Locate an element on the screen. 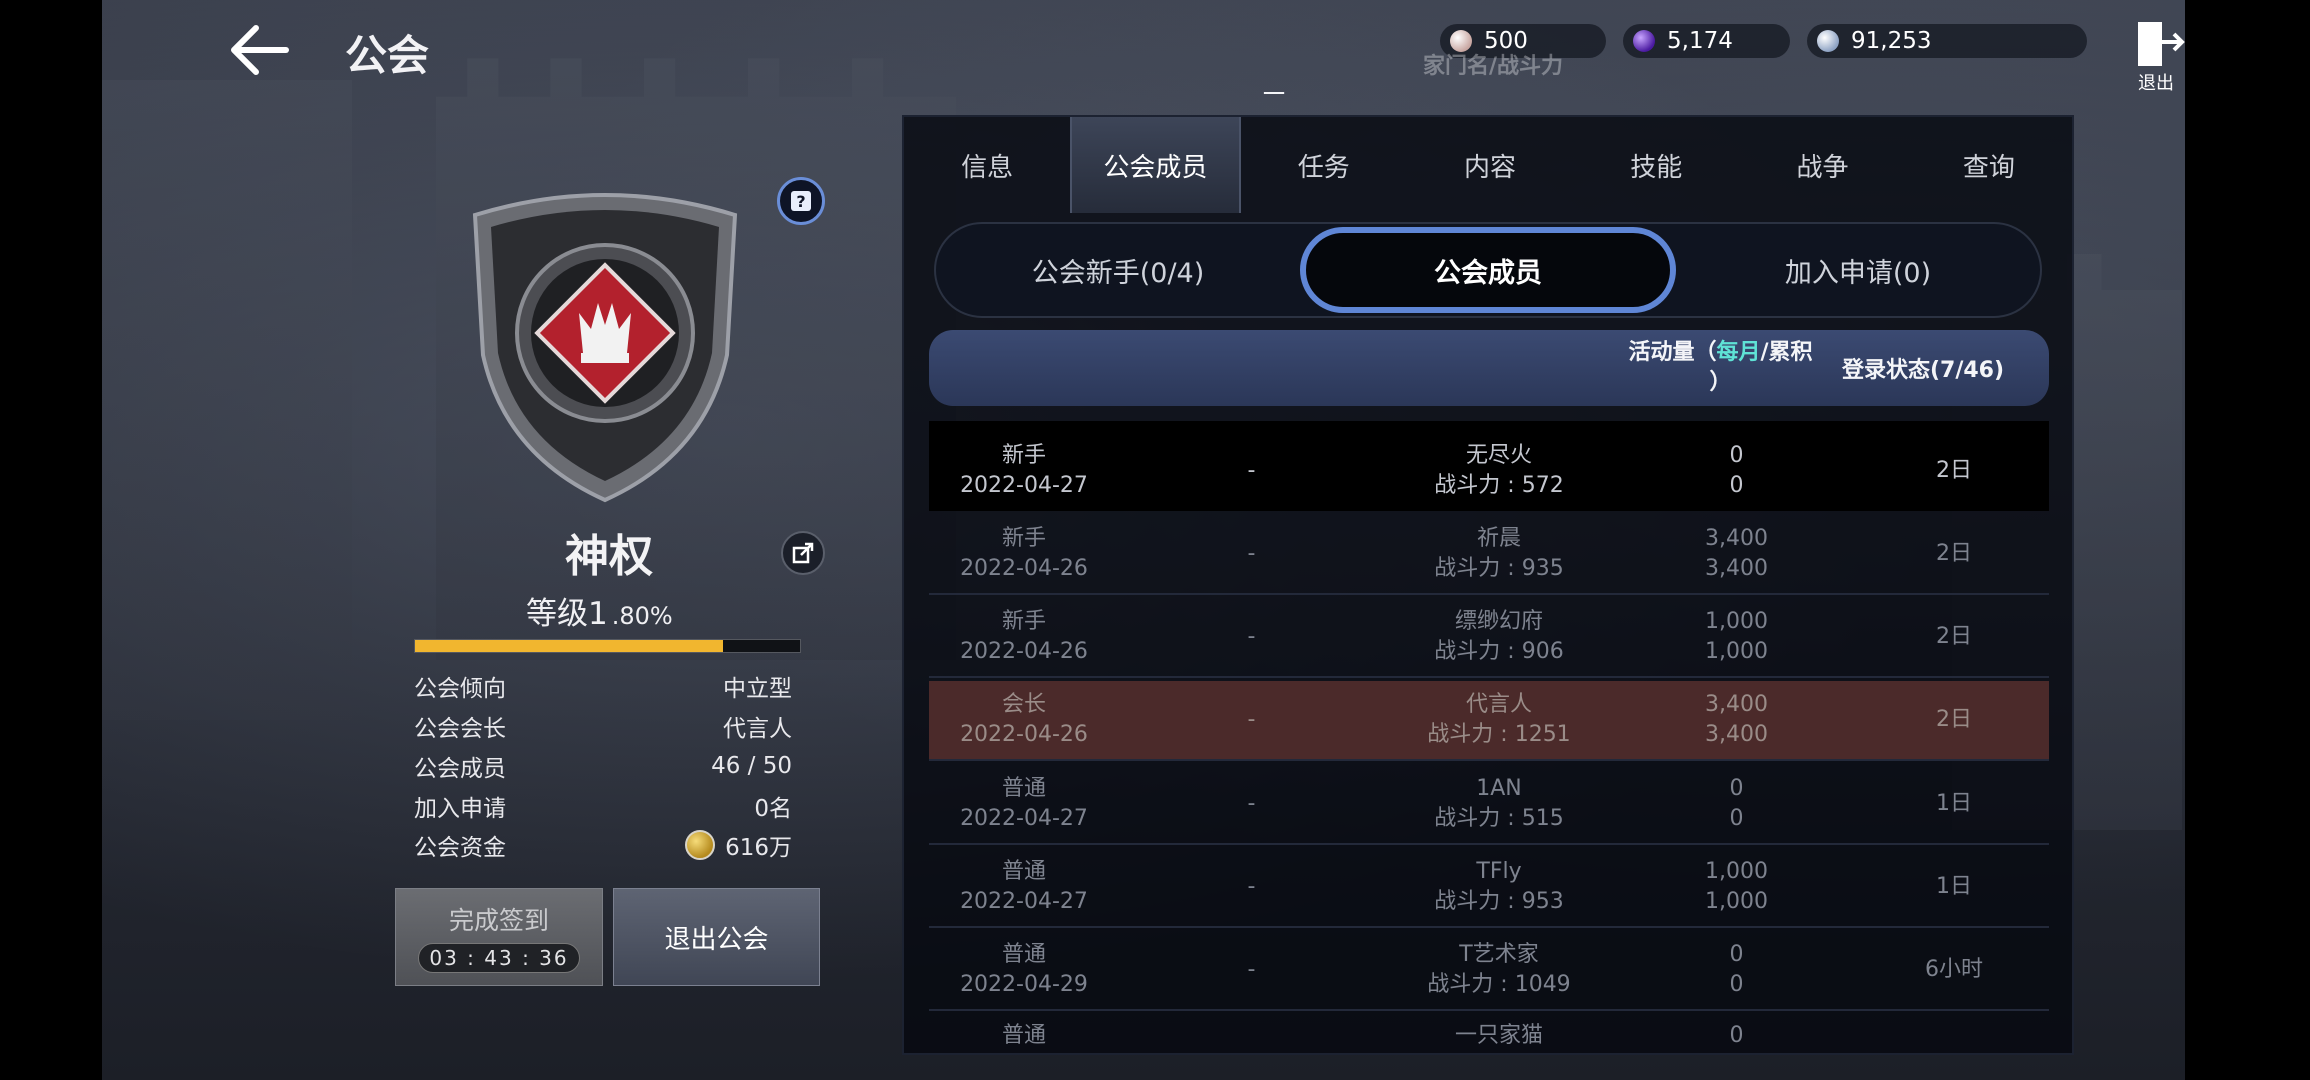 Image resolution: width=2310 pixels, height=1080 pixels. guild-xp-fill is located at coordinates (569, 646).